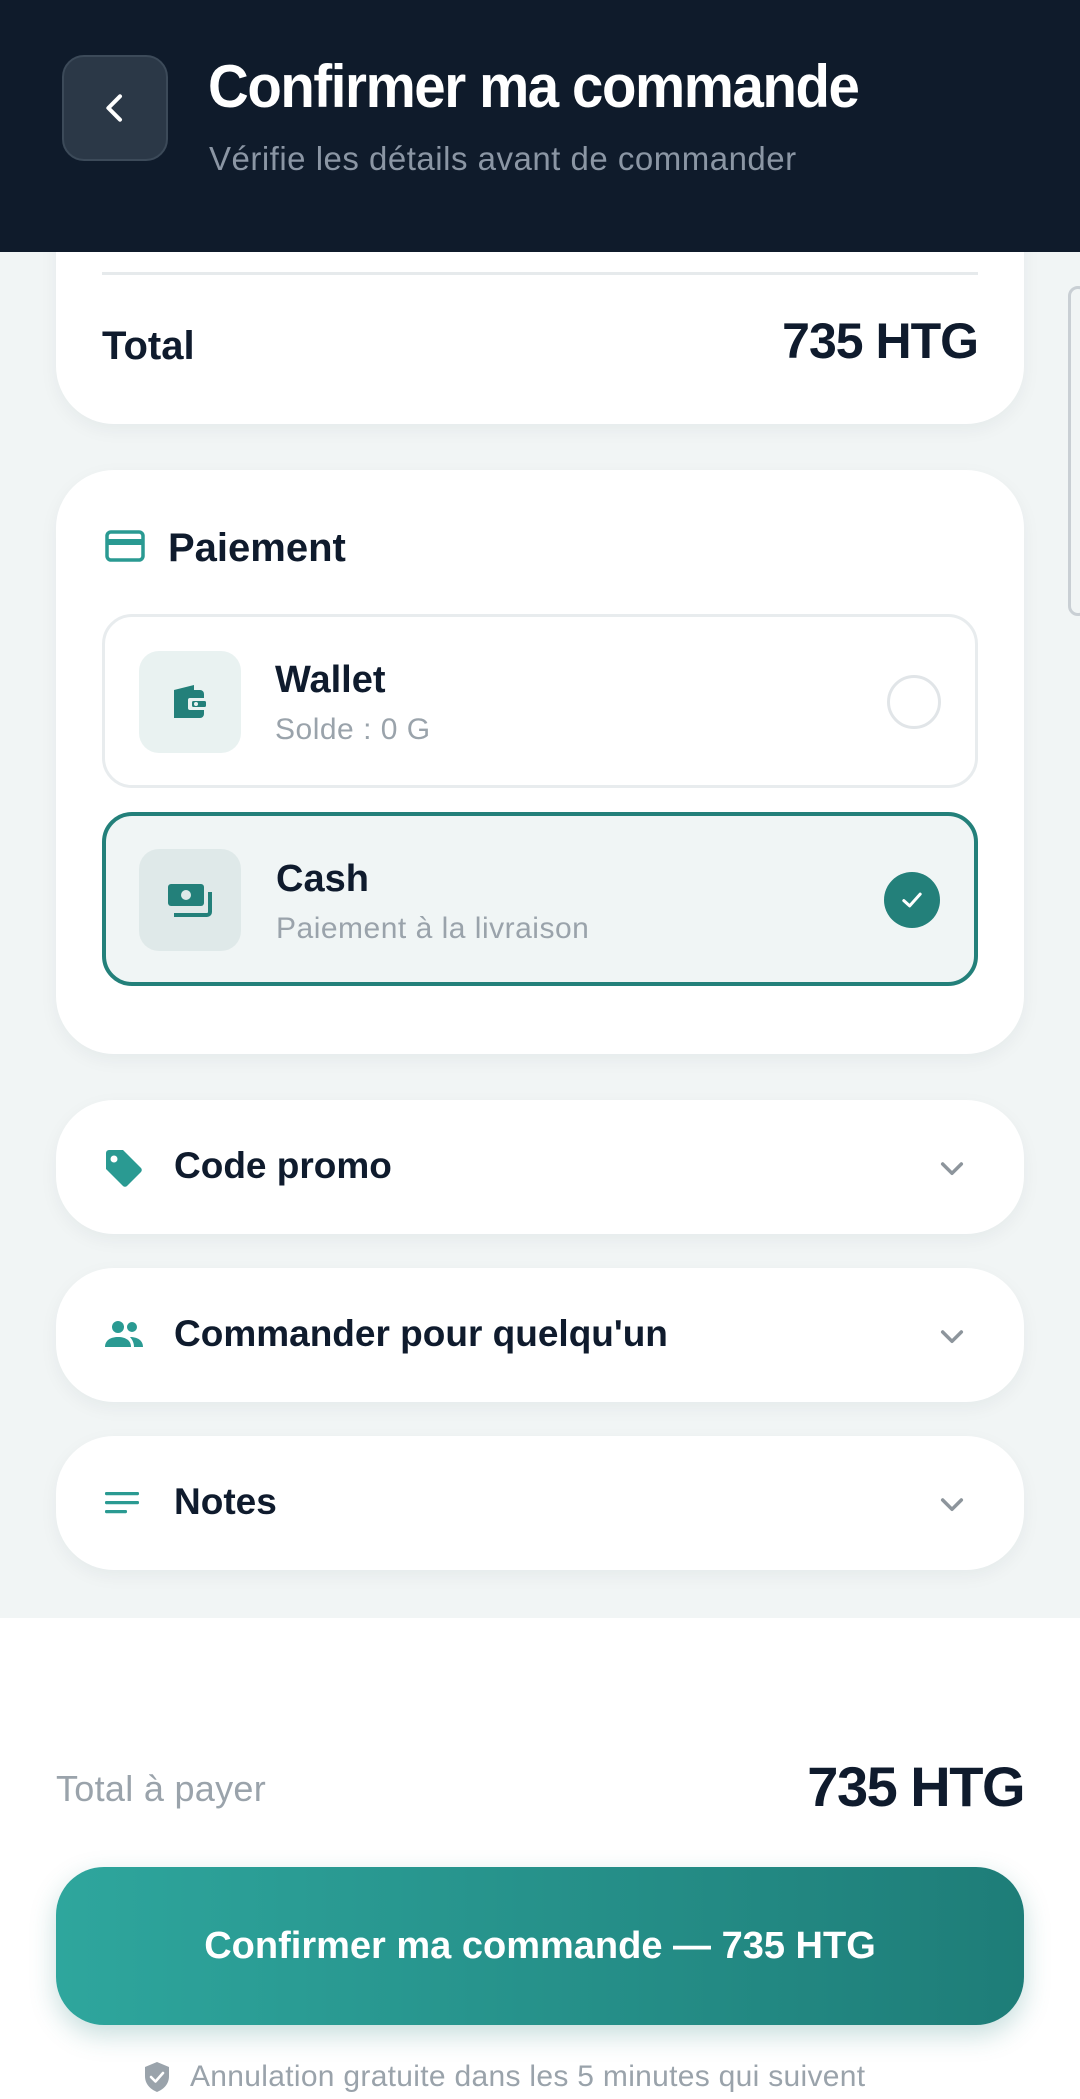 The image size is (1080, 2099). Describe the element at coordinates (257, 548) in the screenshot. I see `payment-title: Paiement` at that location.